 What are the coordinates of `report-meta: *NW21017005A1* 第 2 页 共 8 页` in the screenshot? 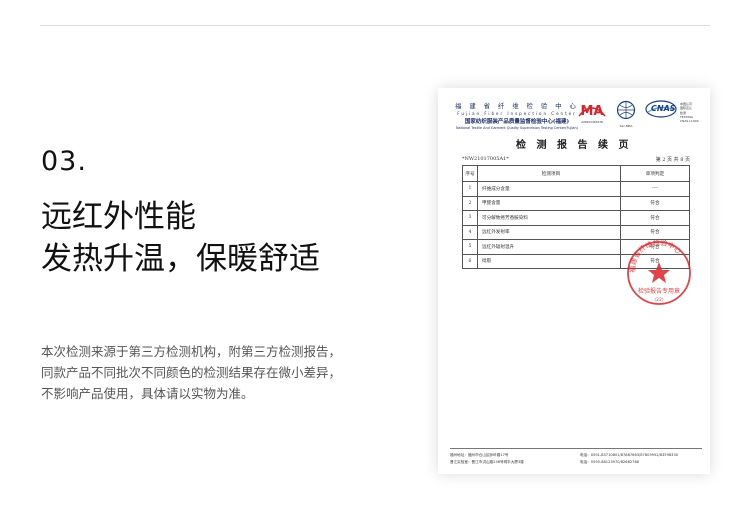 It's located at (576, 160).